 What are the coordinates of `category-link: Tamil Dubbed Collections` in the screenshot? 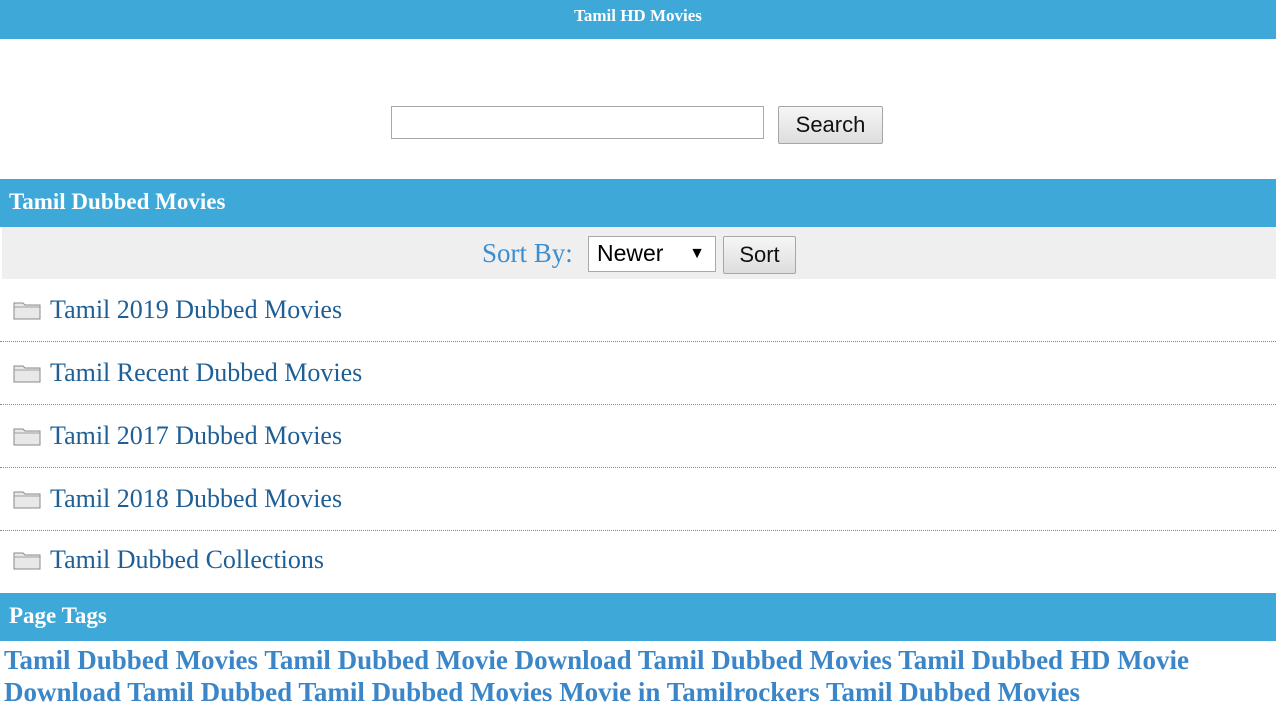 It's located at (187, 560).